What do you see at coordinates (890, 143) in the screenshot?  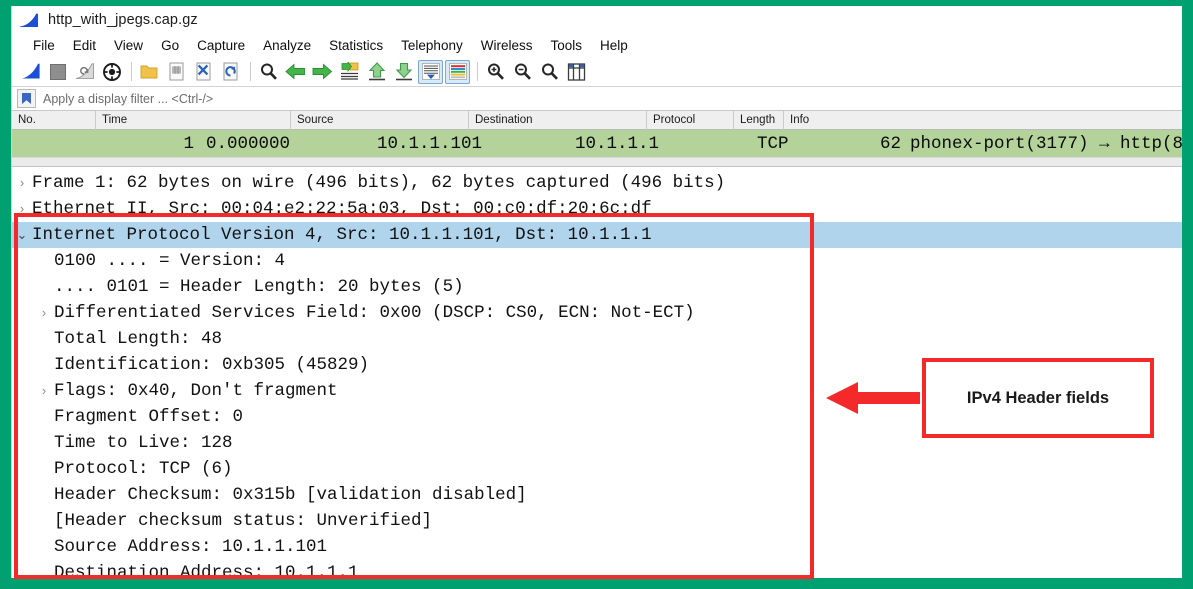 I see `cell-length: 62` at bounding box center [890, 143].